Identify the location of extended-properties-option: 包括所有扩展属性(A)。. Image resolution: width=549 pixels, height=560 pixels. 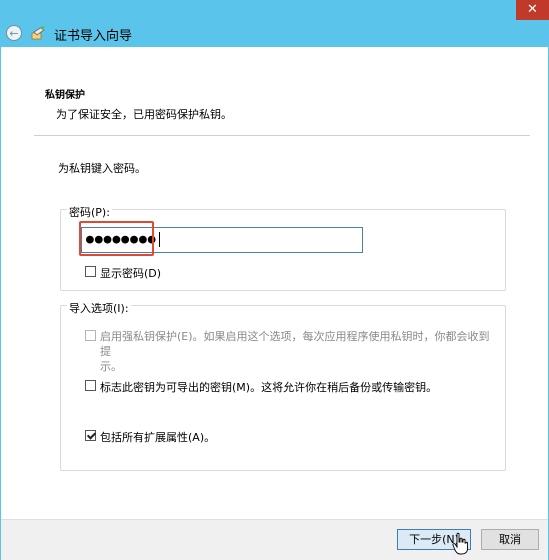
(150, 437).